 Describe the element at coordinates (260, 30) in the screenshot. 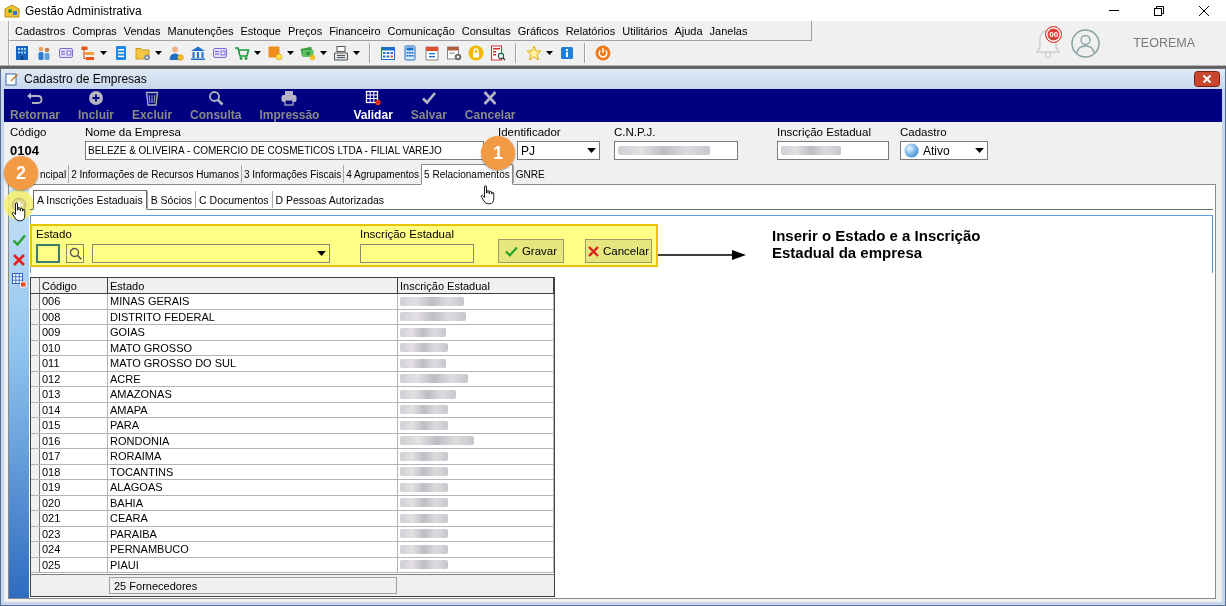

I see `menu-item: Estoque` at that location.